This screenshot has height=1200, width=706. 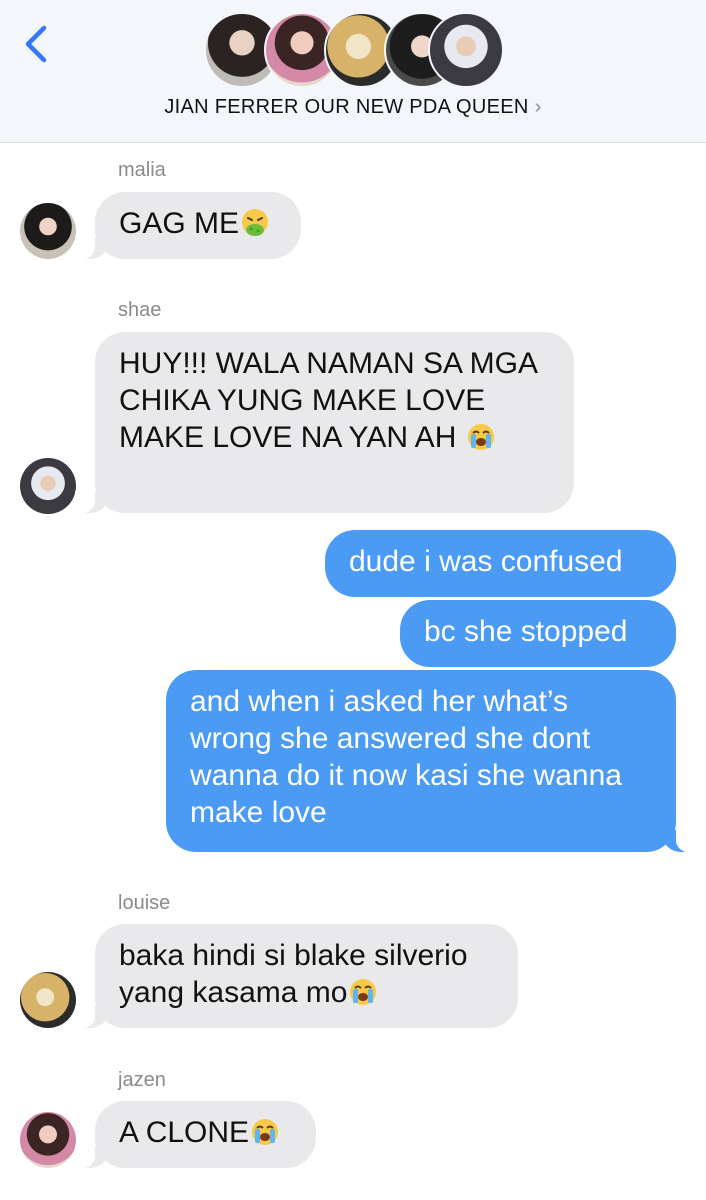 I want to click on nauseated-face-icon, so click(x=255, y=223).